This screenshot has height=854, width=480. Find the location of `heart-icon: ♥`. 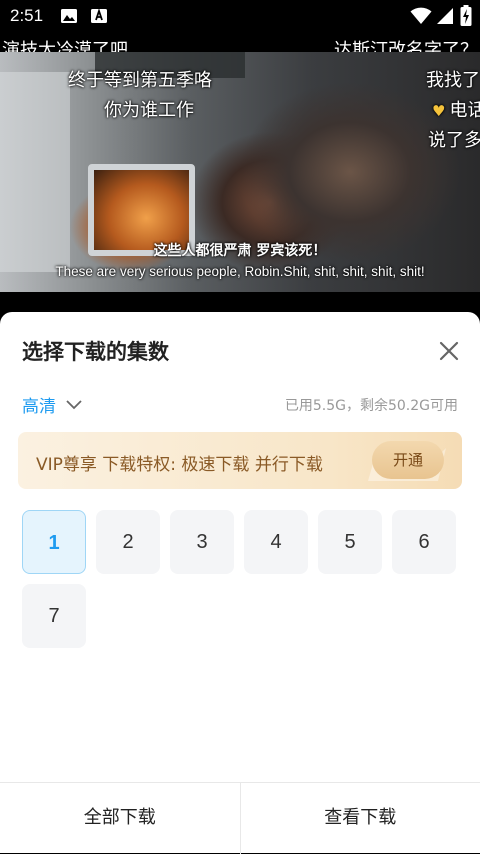

heart-icon: ♥ is located at coordinates (438, 111).